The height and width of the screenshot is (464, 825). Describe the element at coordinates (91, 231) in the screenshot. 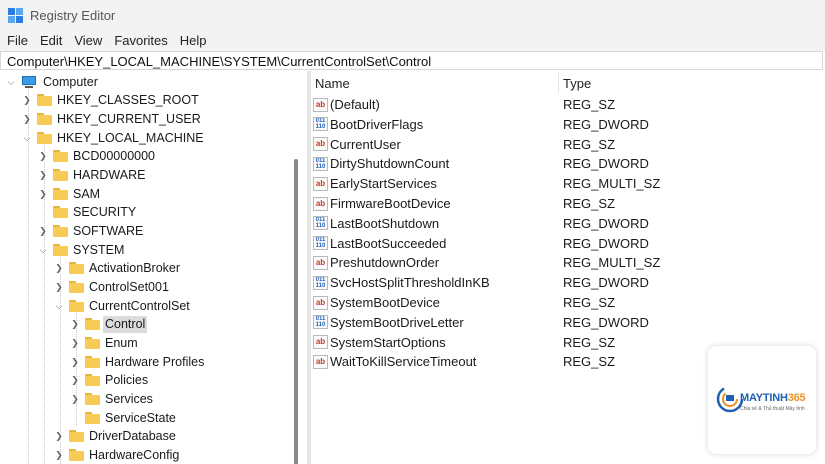

I see `tree-item-software: ❯ SOFTWARE` at that location.